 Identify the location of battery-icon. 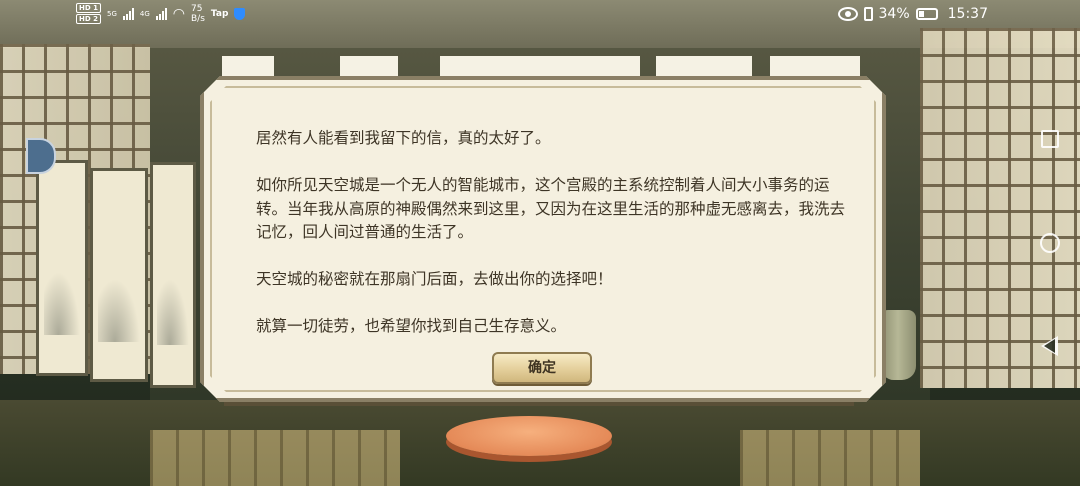
(926, 14).